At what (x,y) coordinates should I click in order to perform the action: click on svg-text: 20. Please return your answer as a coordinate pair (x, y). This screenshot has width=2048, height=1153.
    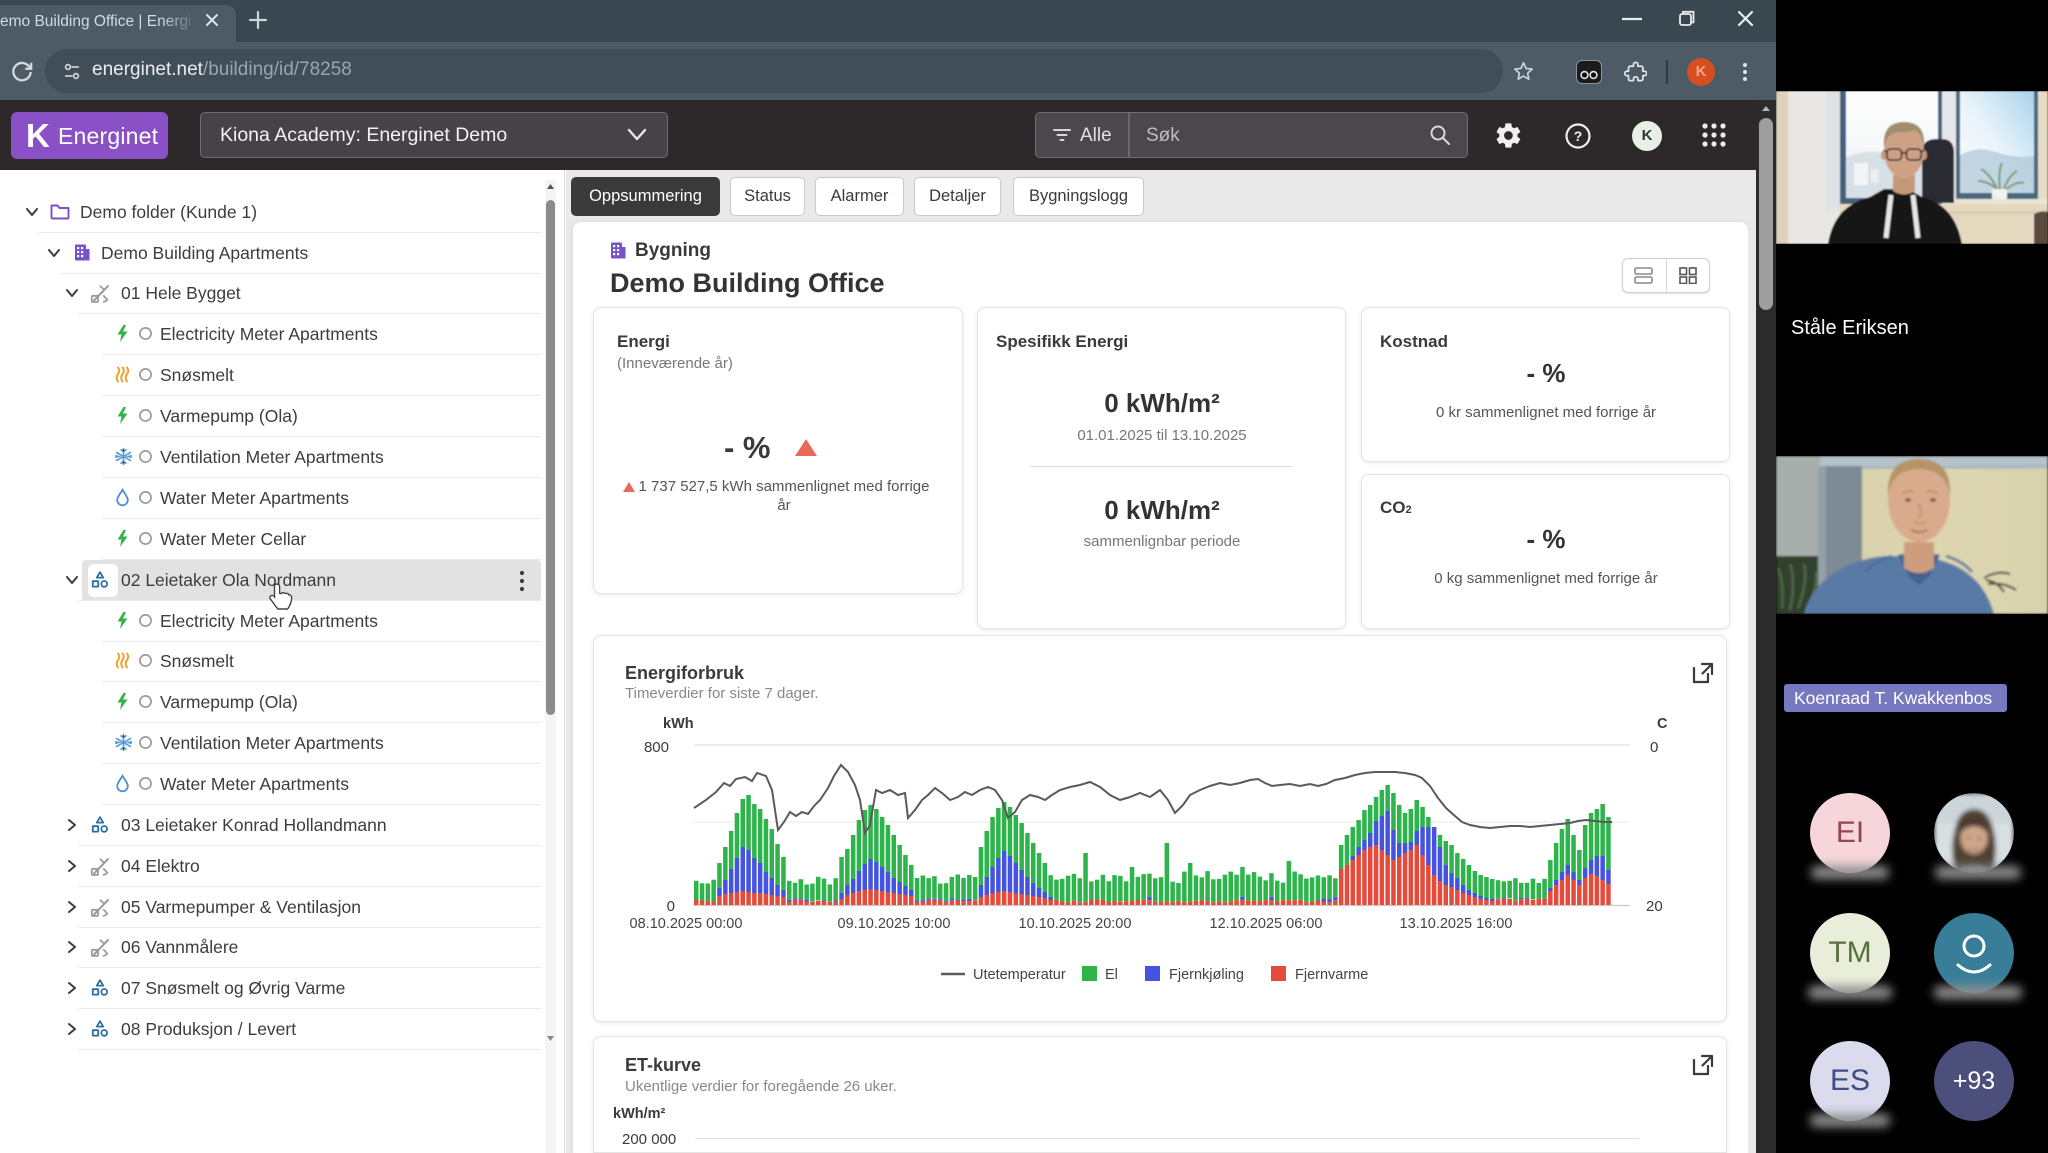
    Looking at the image, I should click on (1654, 906).